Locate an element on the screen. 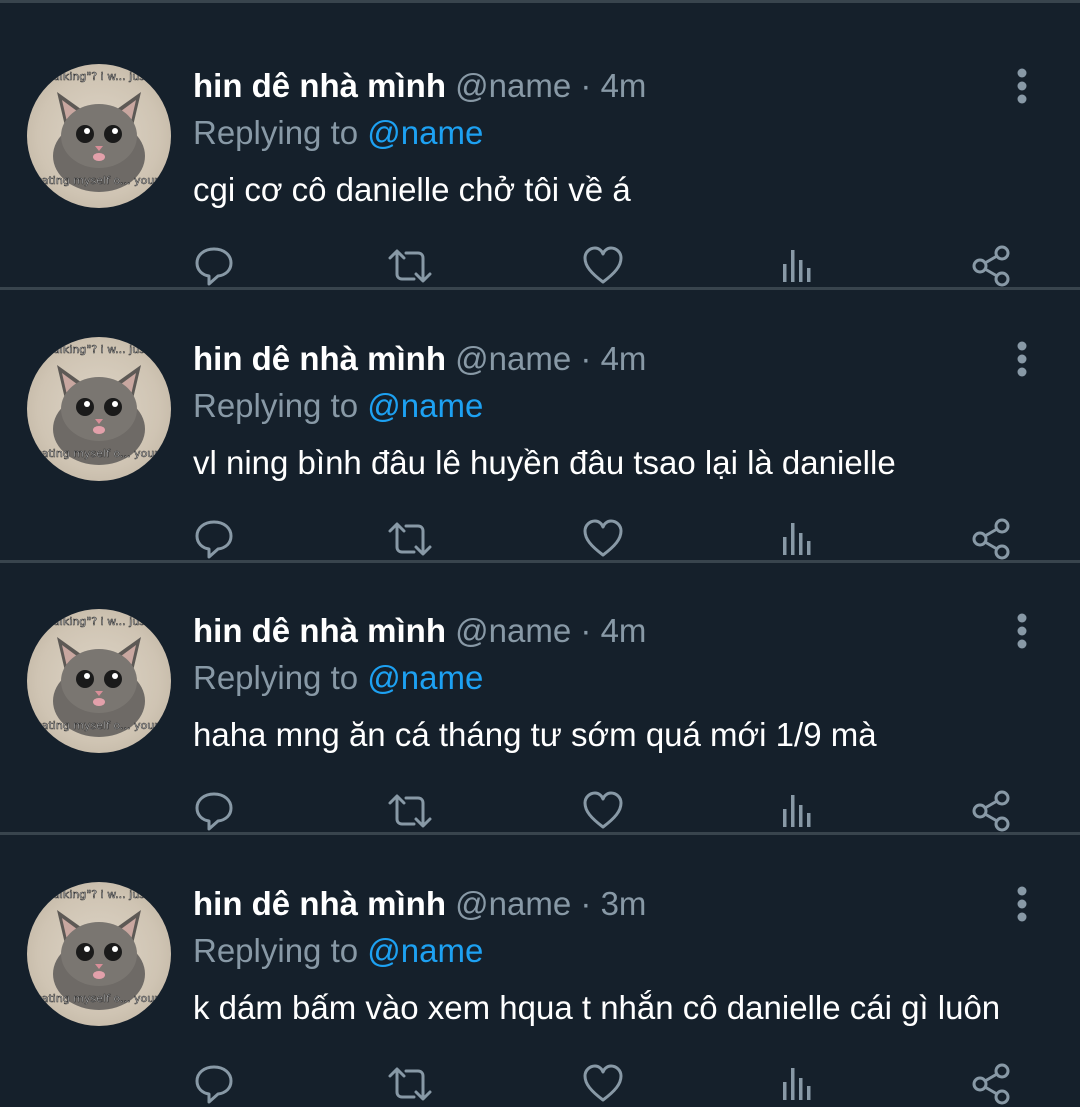  tweet-text: cgi cơ cô danielle chở tôi về á is located at coordinates (412, 189).